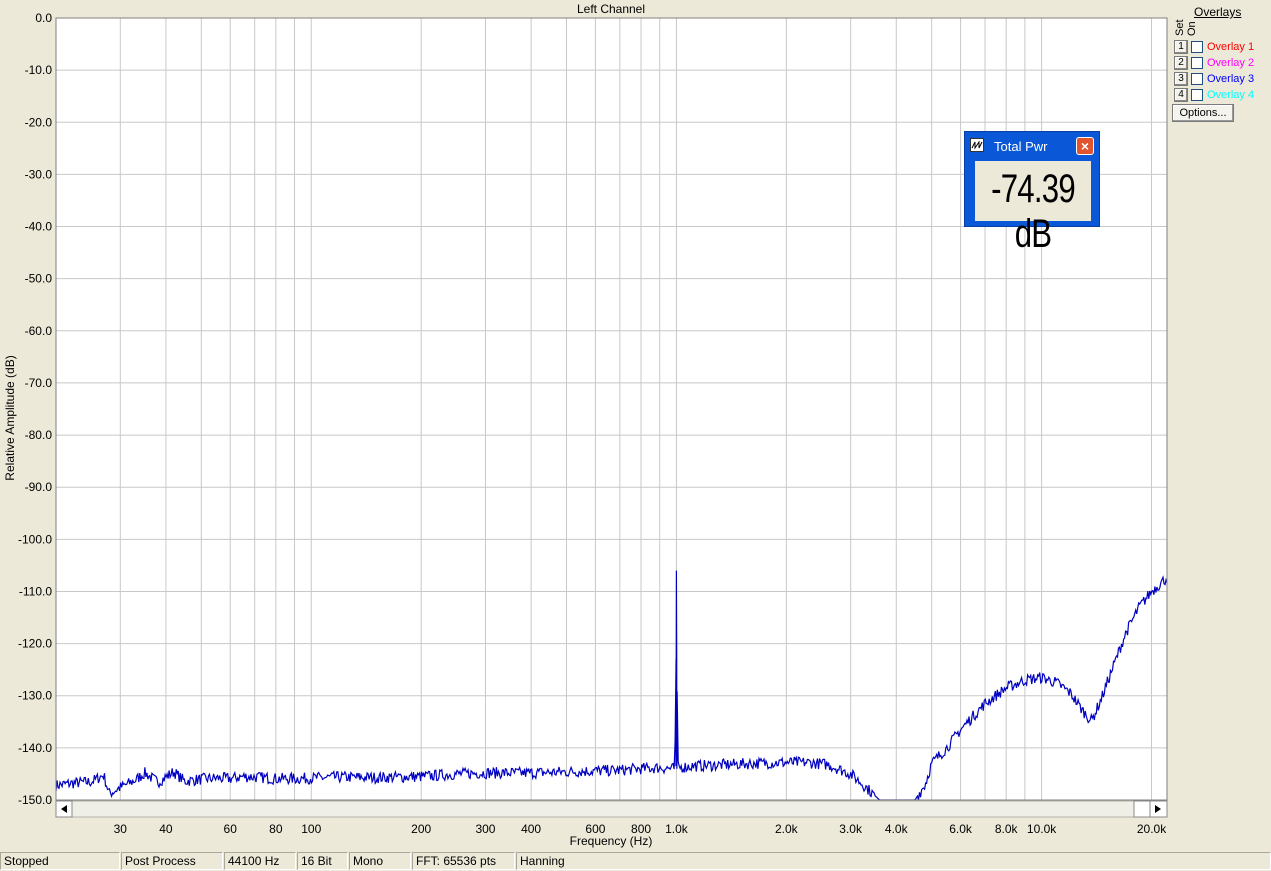 Image resolution: width=1271 pixels, height=871 pixels. Describe the element at coordinates (485, 829) in the screenshot. I see `x-tick-label: 300` at that location.